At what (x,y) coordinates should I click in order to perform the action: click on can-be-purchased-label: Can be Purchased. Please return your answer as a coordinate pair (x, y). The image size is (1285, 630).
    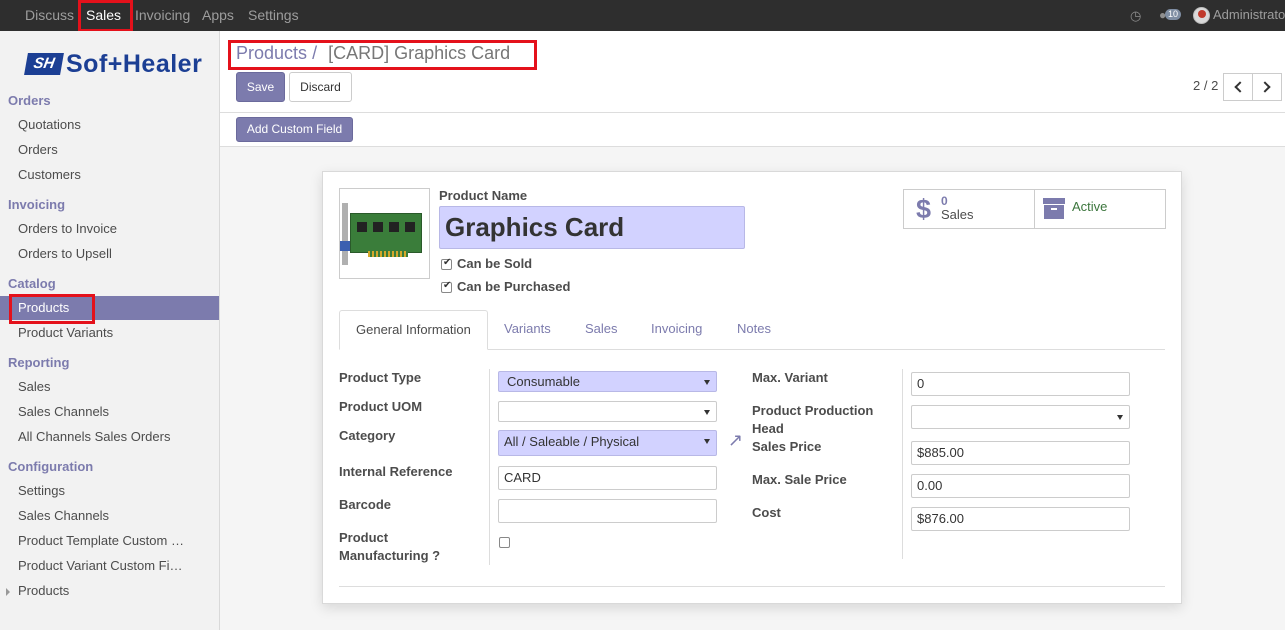
    Looking at the image, I should click on (514, 286).